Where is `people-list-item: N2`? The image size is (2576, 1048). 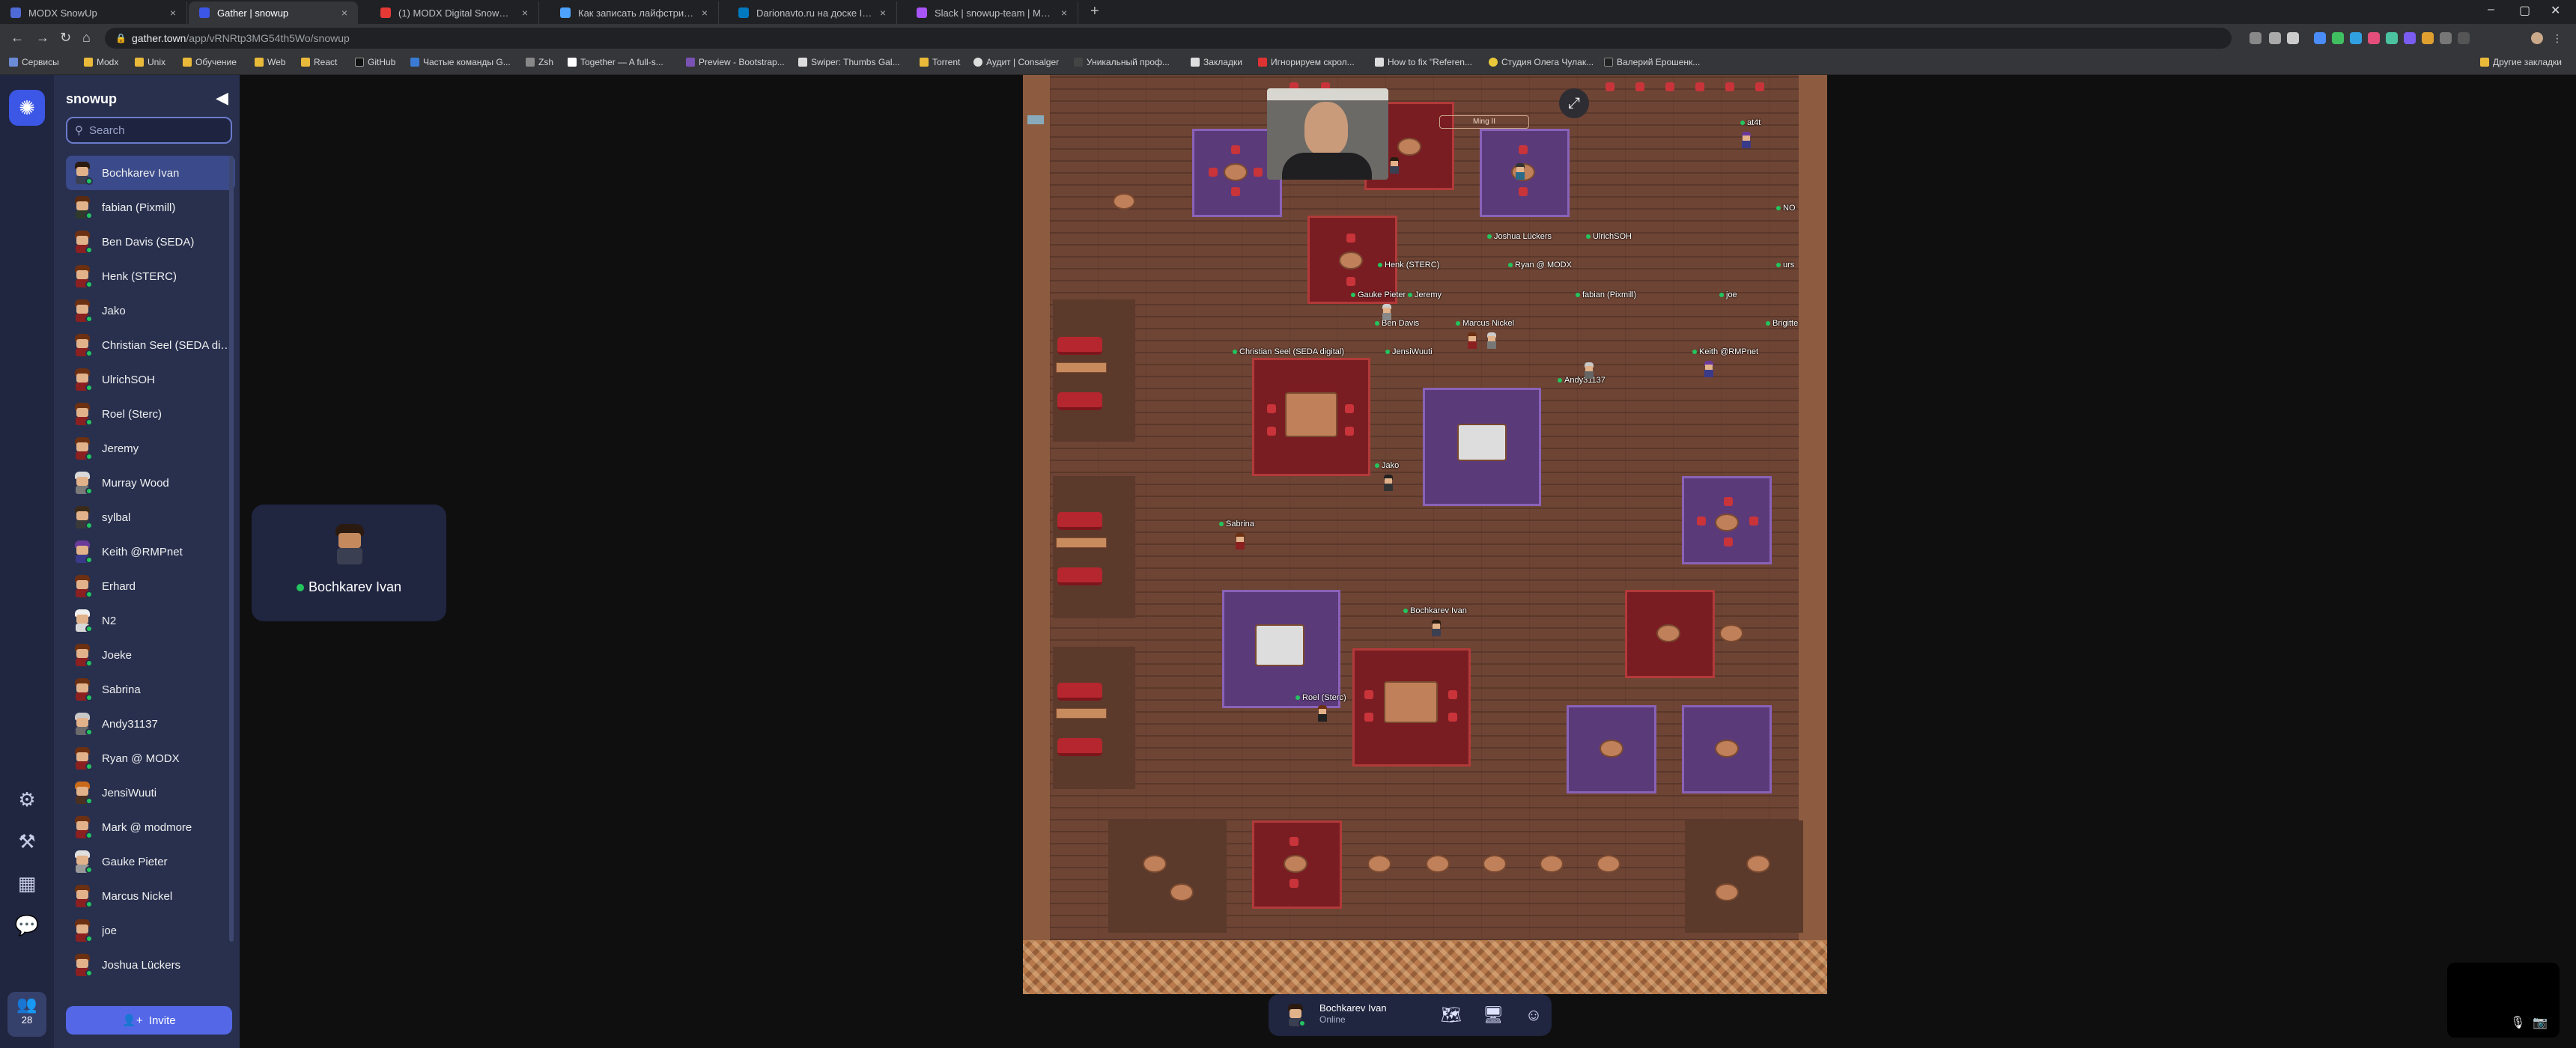 people-list-item: N2 is located at coordinates (150, 620).